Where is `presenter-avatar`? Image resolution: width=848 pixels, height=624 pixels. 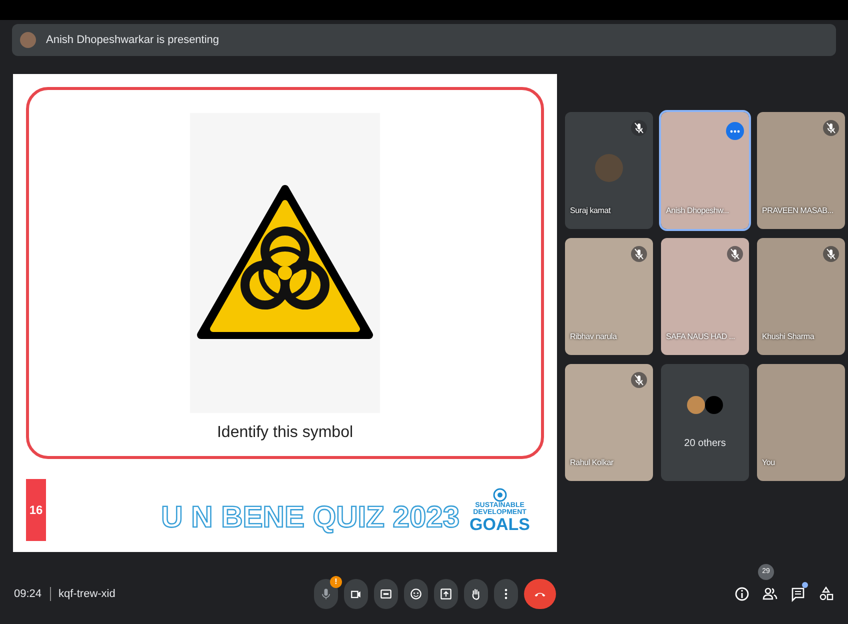
presenter-avatar is located at coordinates (28, 40).